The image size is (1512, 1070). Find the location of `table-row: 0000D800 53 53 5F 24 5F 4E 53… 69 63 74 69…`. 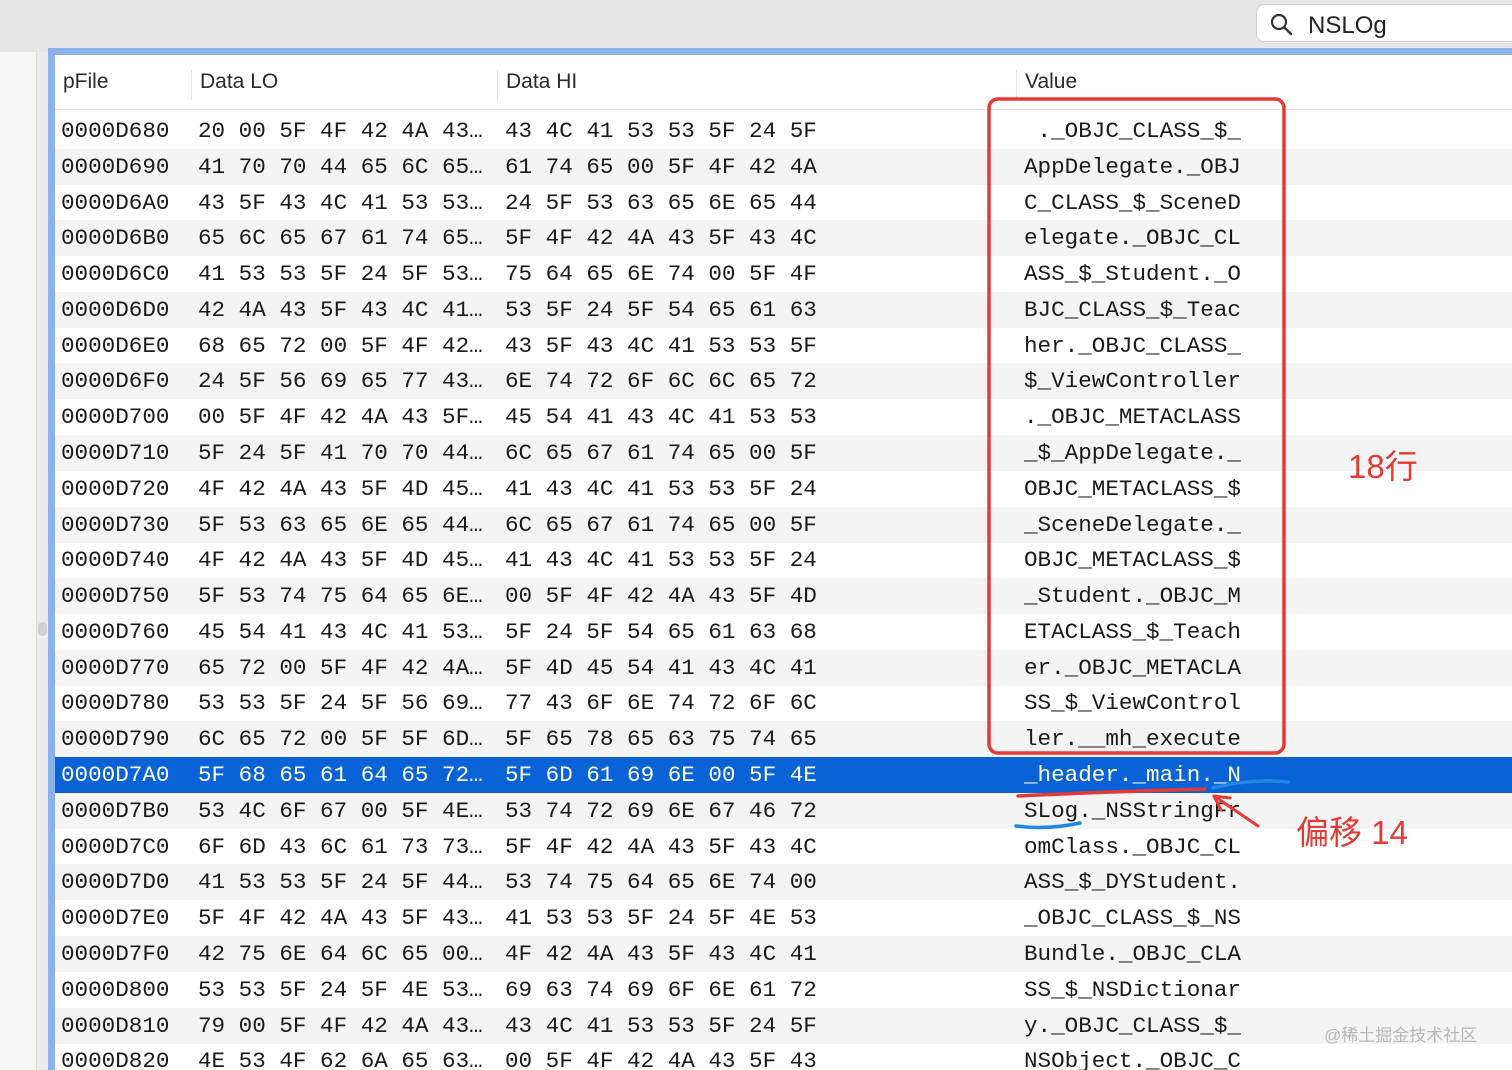

table-row: 0000D800 53 53 5F 24 5F 4E 53… 69 63 74 69… is located at coordinates (783, 990).